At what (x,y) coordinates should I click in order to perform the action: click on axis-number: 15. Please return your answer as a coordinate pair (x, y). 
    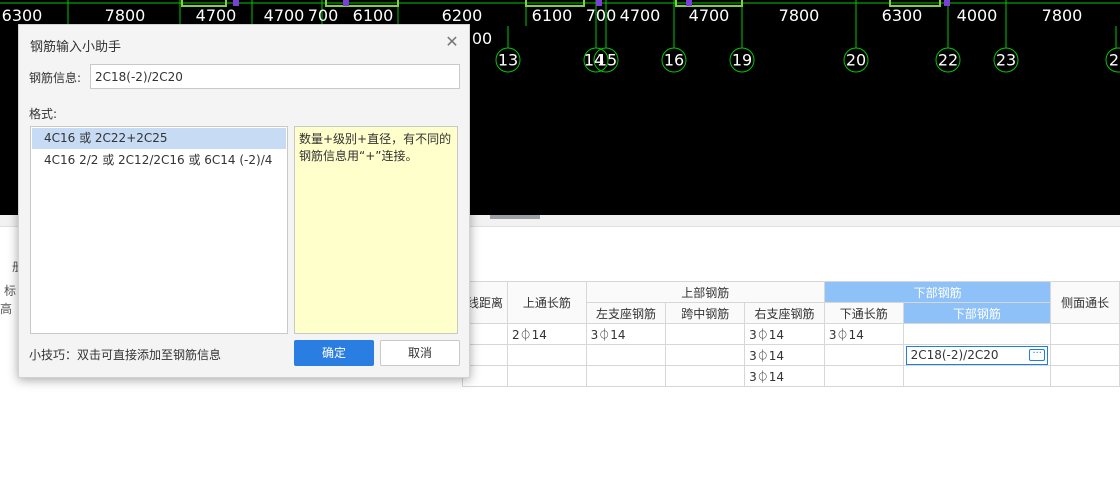
    Looking at the image, I should click on (607, 60).